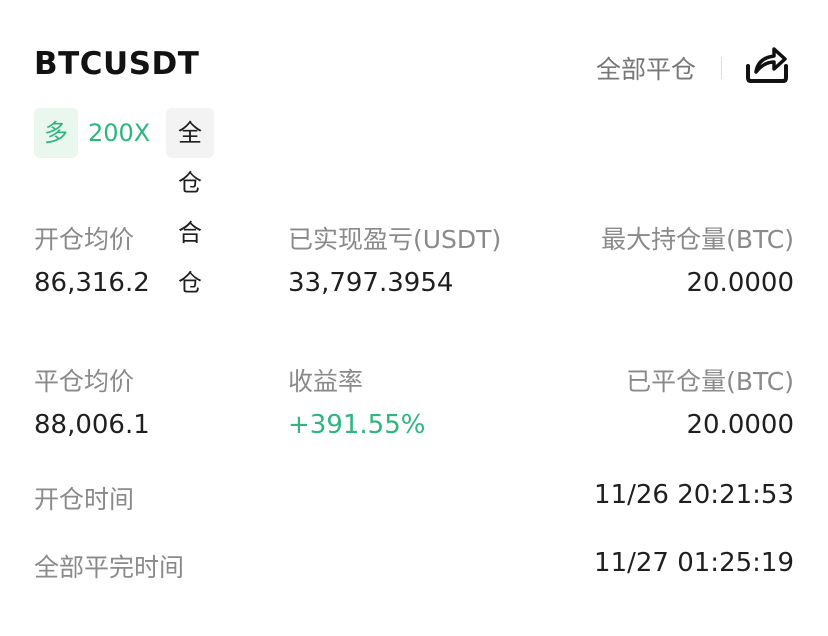  I want to click on max-position-value: 20.0000, so click(740, 283).